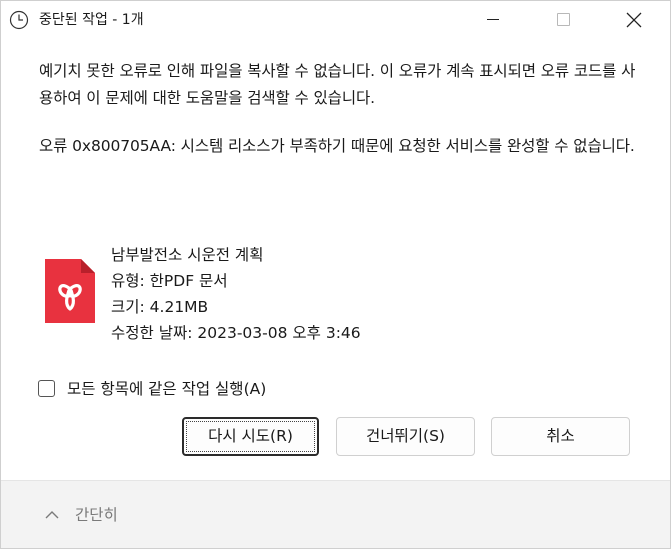 This screenshot has width=671, height=549. What do you see at coordinates (166, 389) in the screenshot?
I see `apply-to-all-label: 모든 항목에 같은 작업 실행(A)` at bounding box center [166, 389].